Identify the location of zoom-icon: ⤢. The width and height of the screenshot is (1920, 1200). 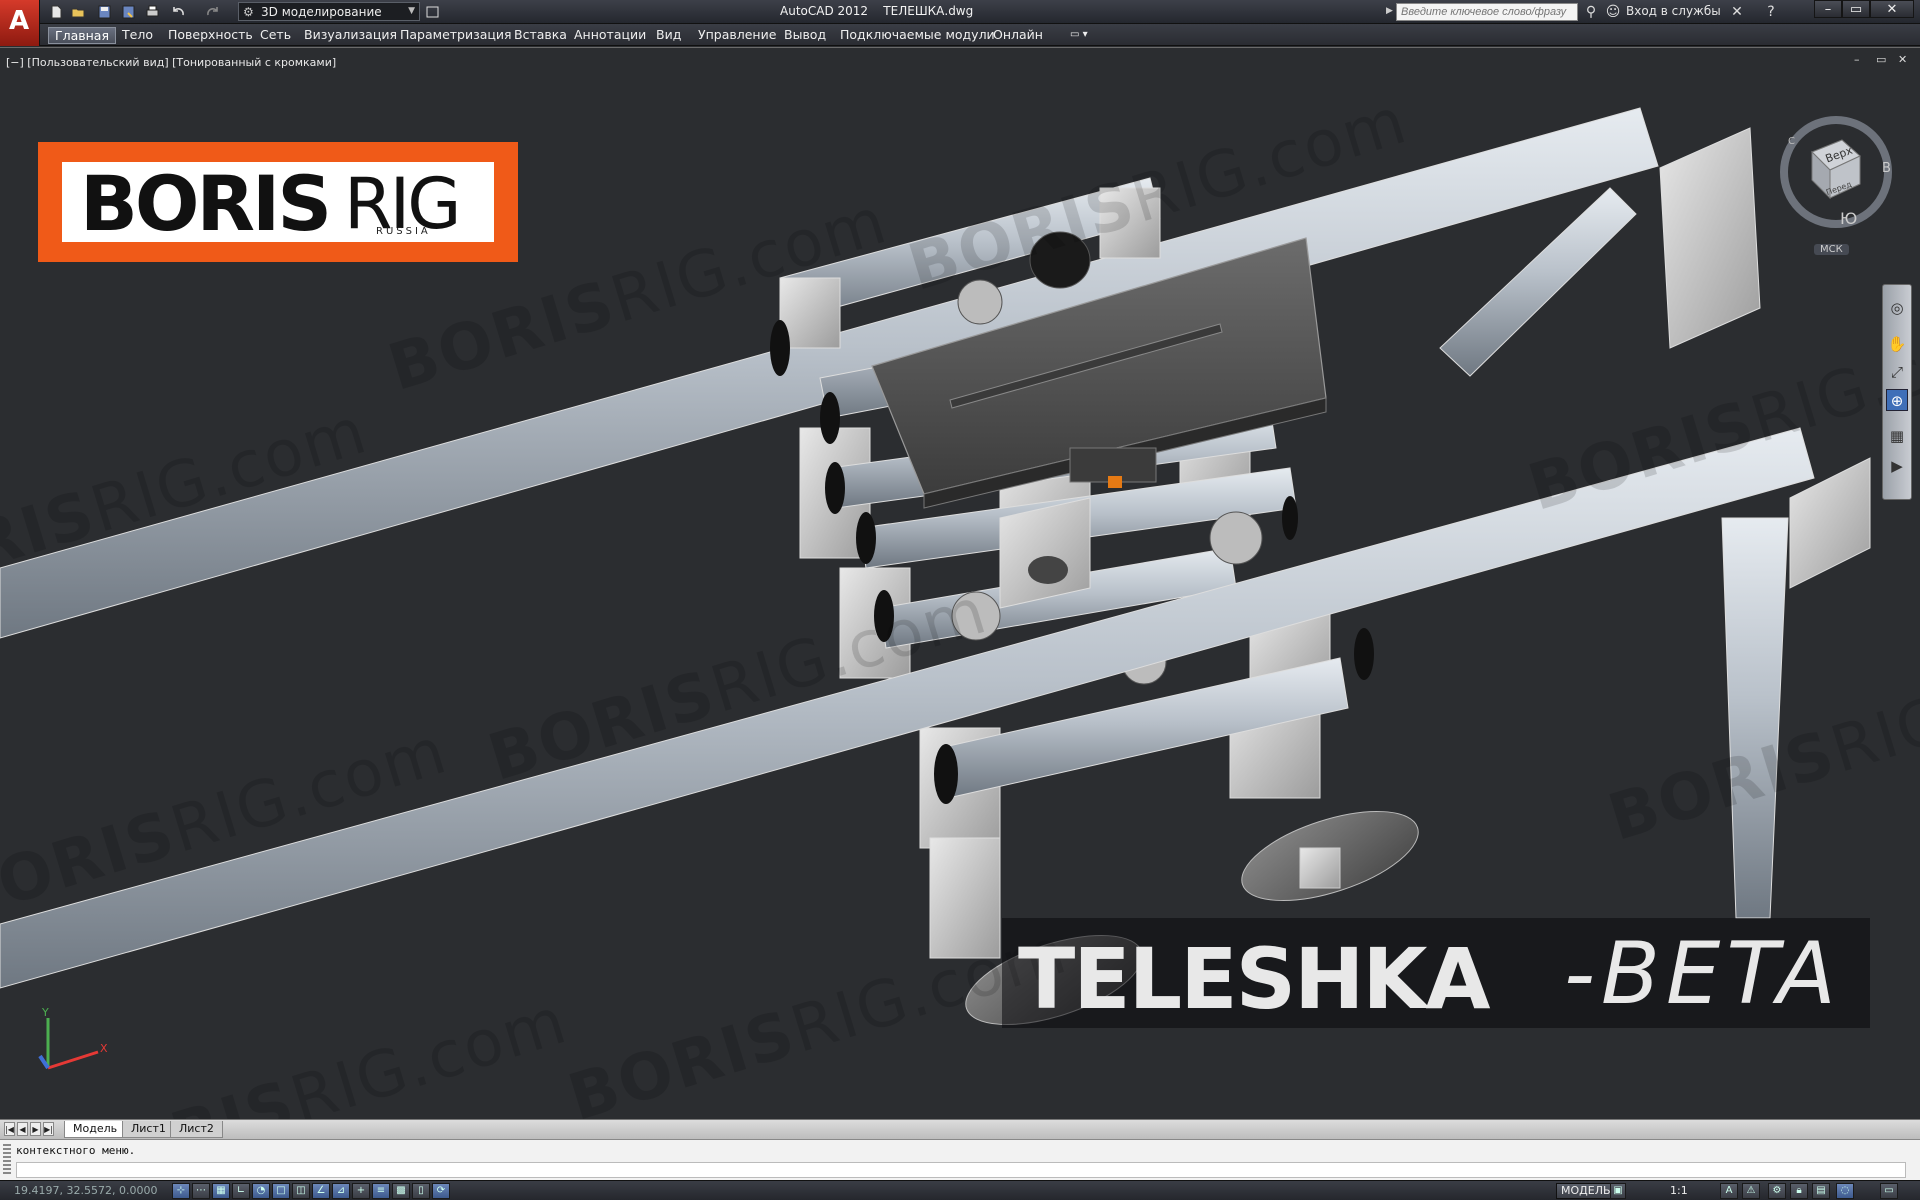
(1897, 372).